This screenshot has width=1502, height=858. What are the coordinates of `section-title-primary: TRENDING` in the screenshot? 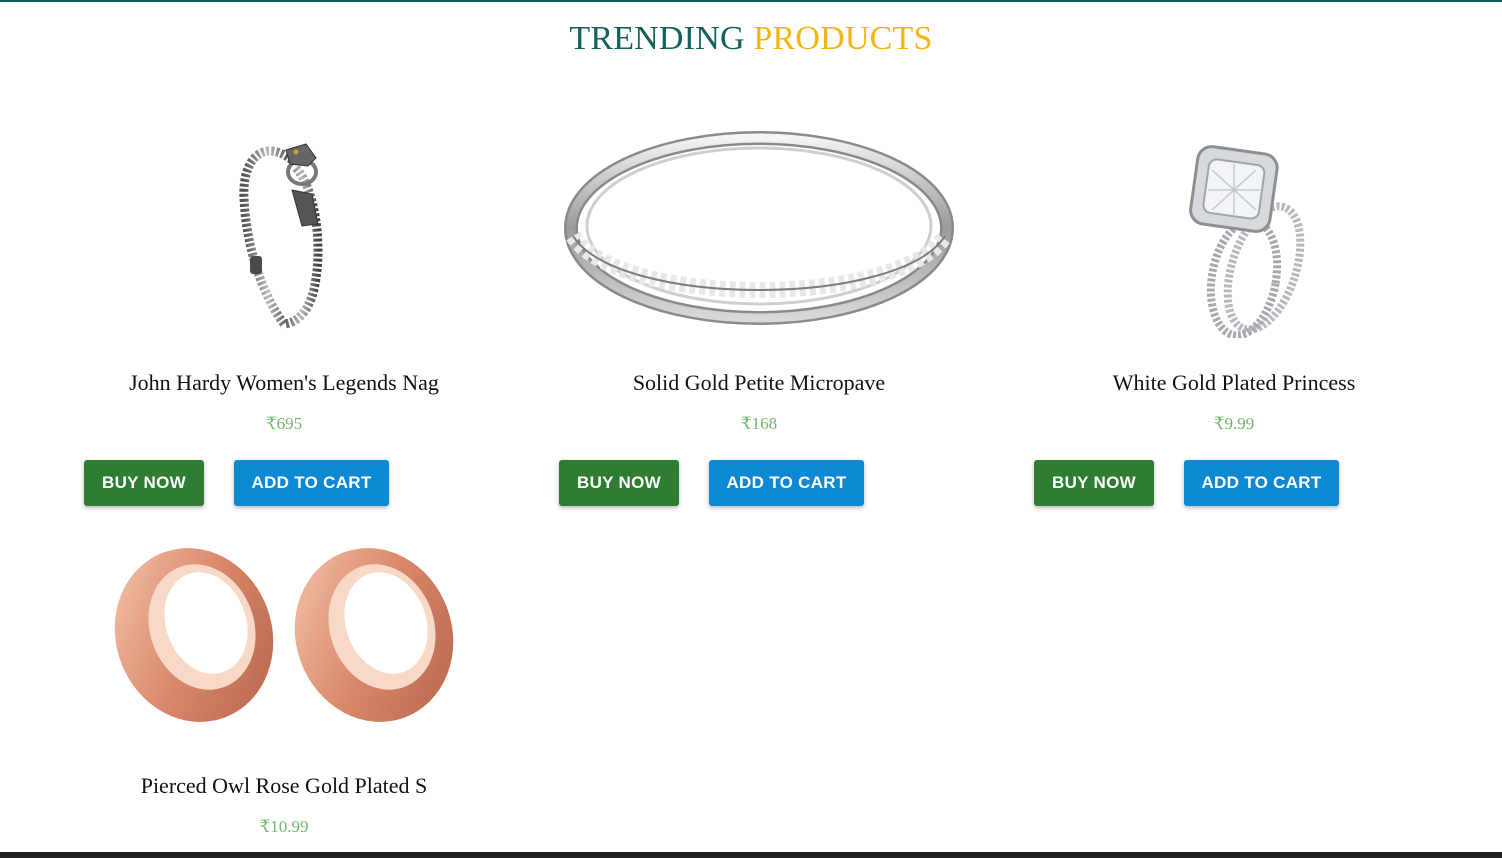 It's located at (657, 38).